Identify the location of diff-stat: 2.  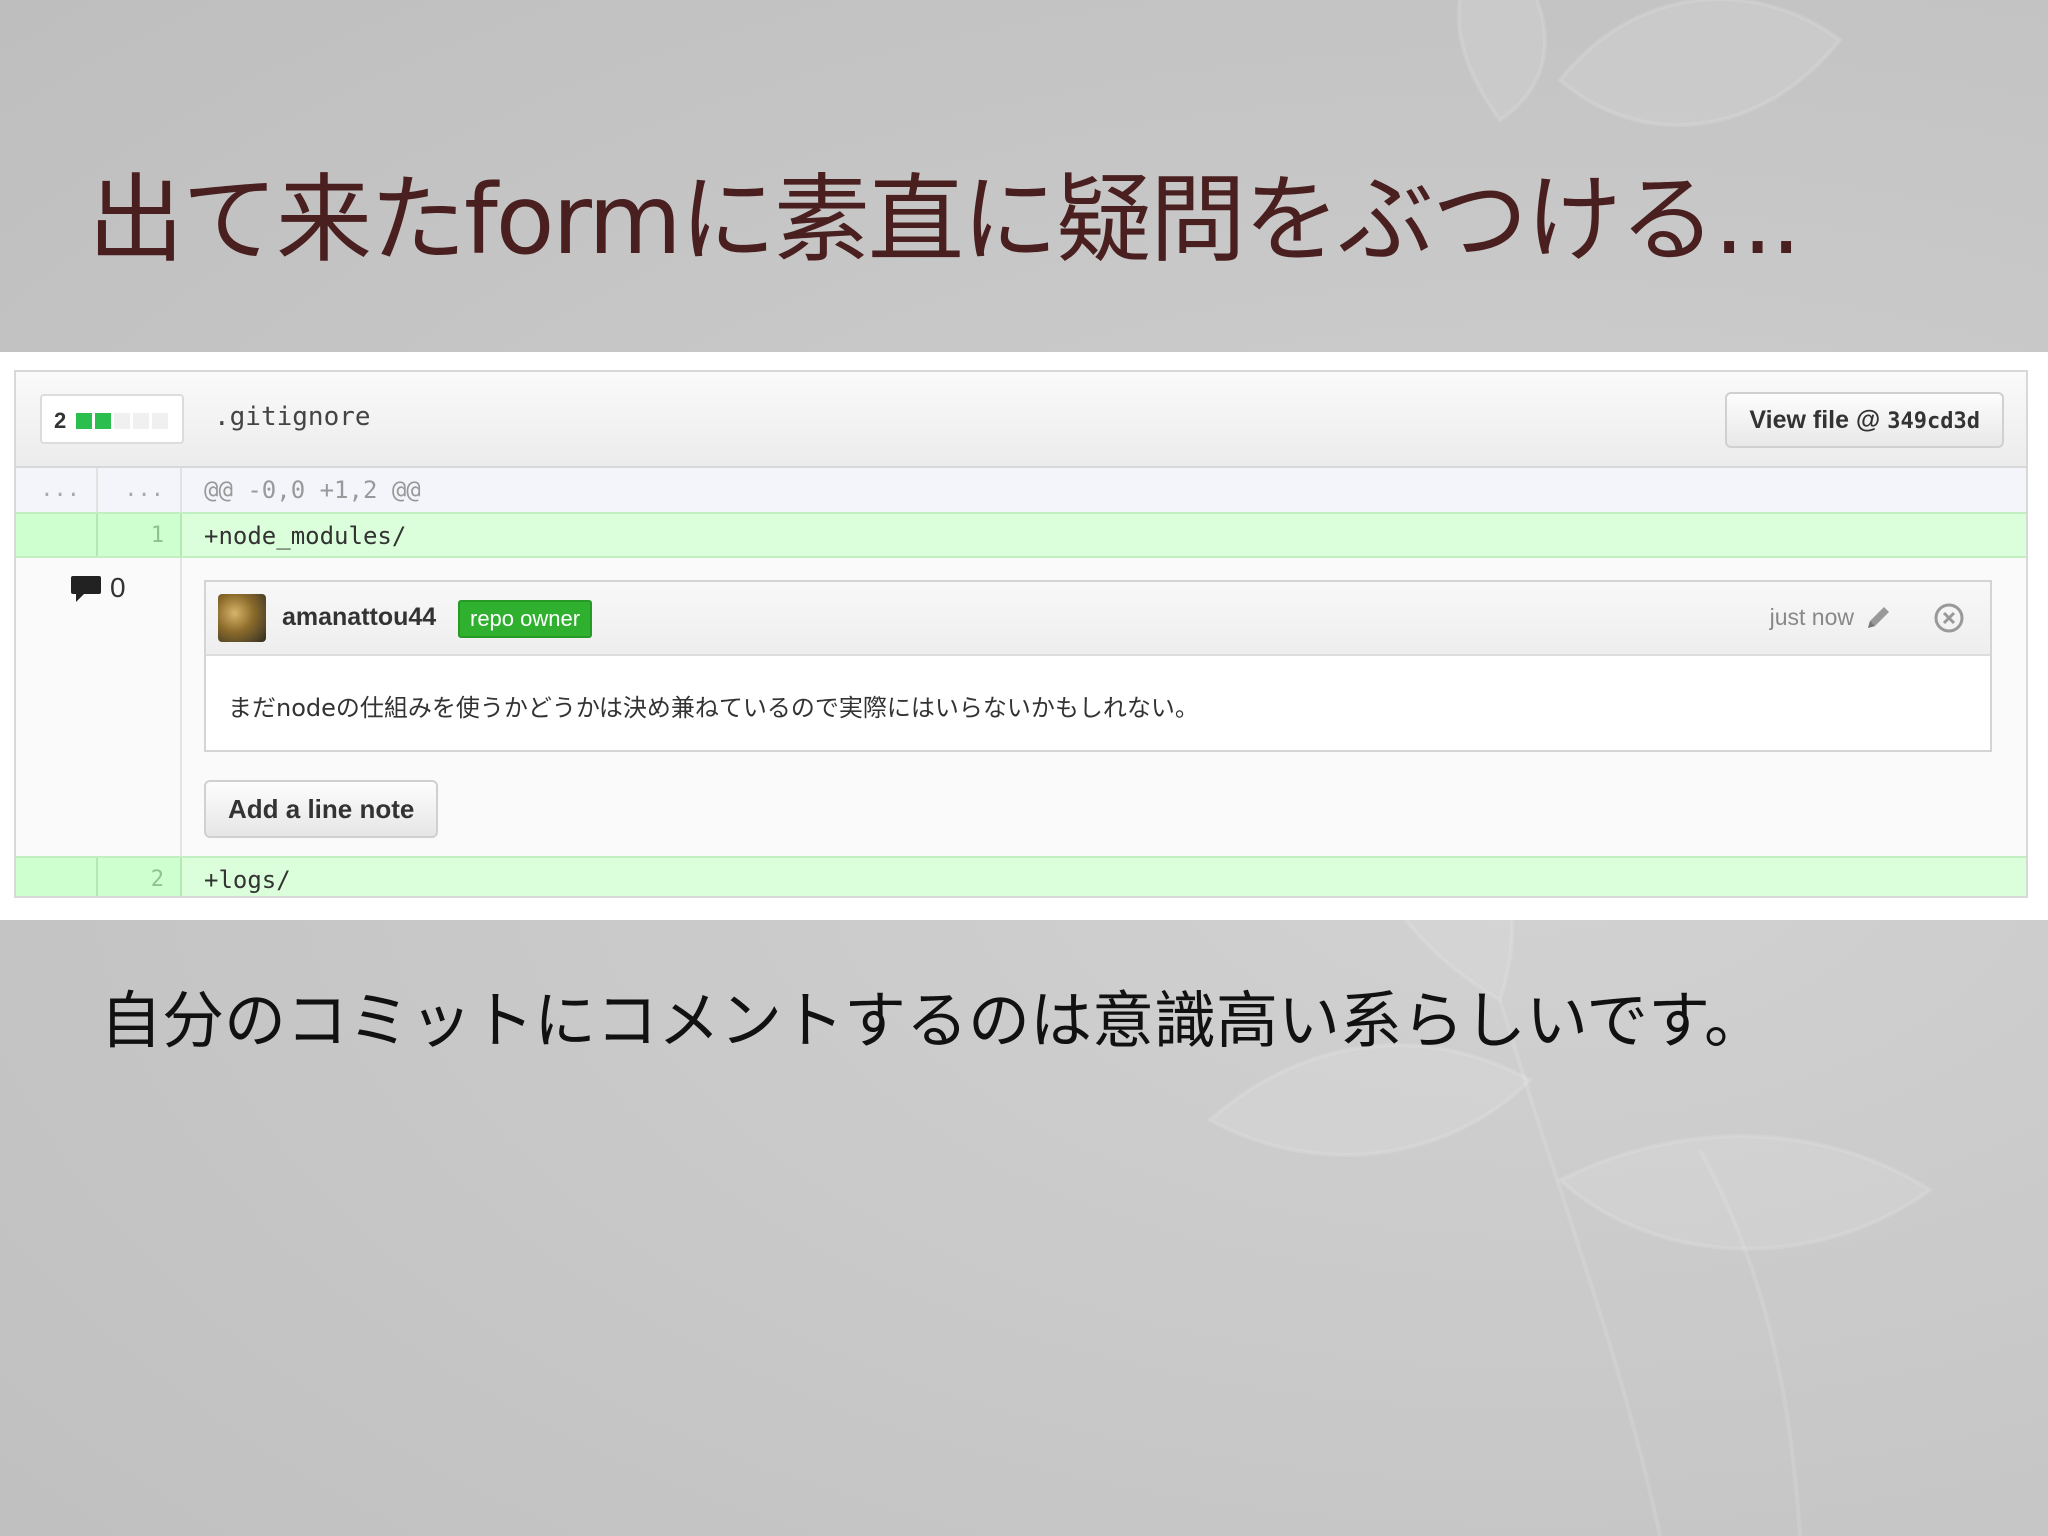
(112, 419).